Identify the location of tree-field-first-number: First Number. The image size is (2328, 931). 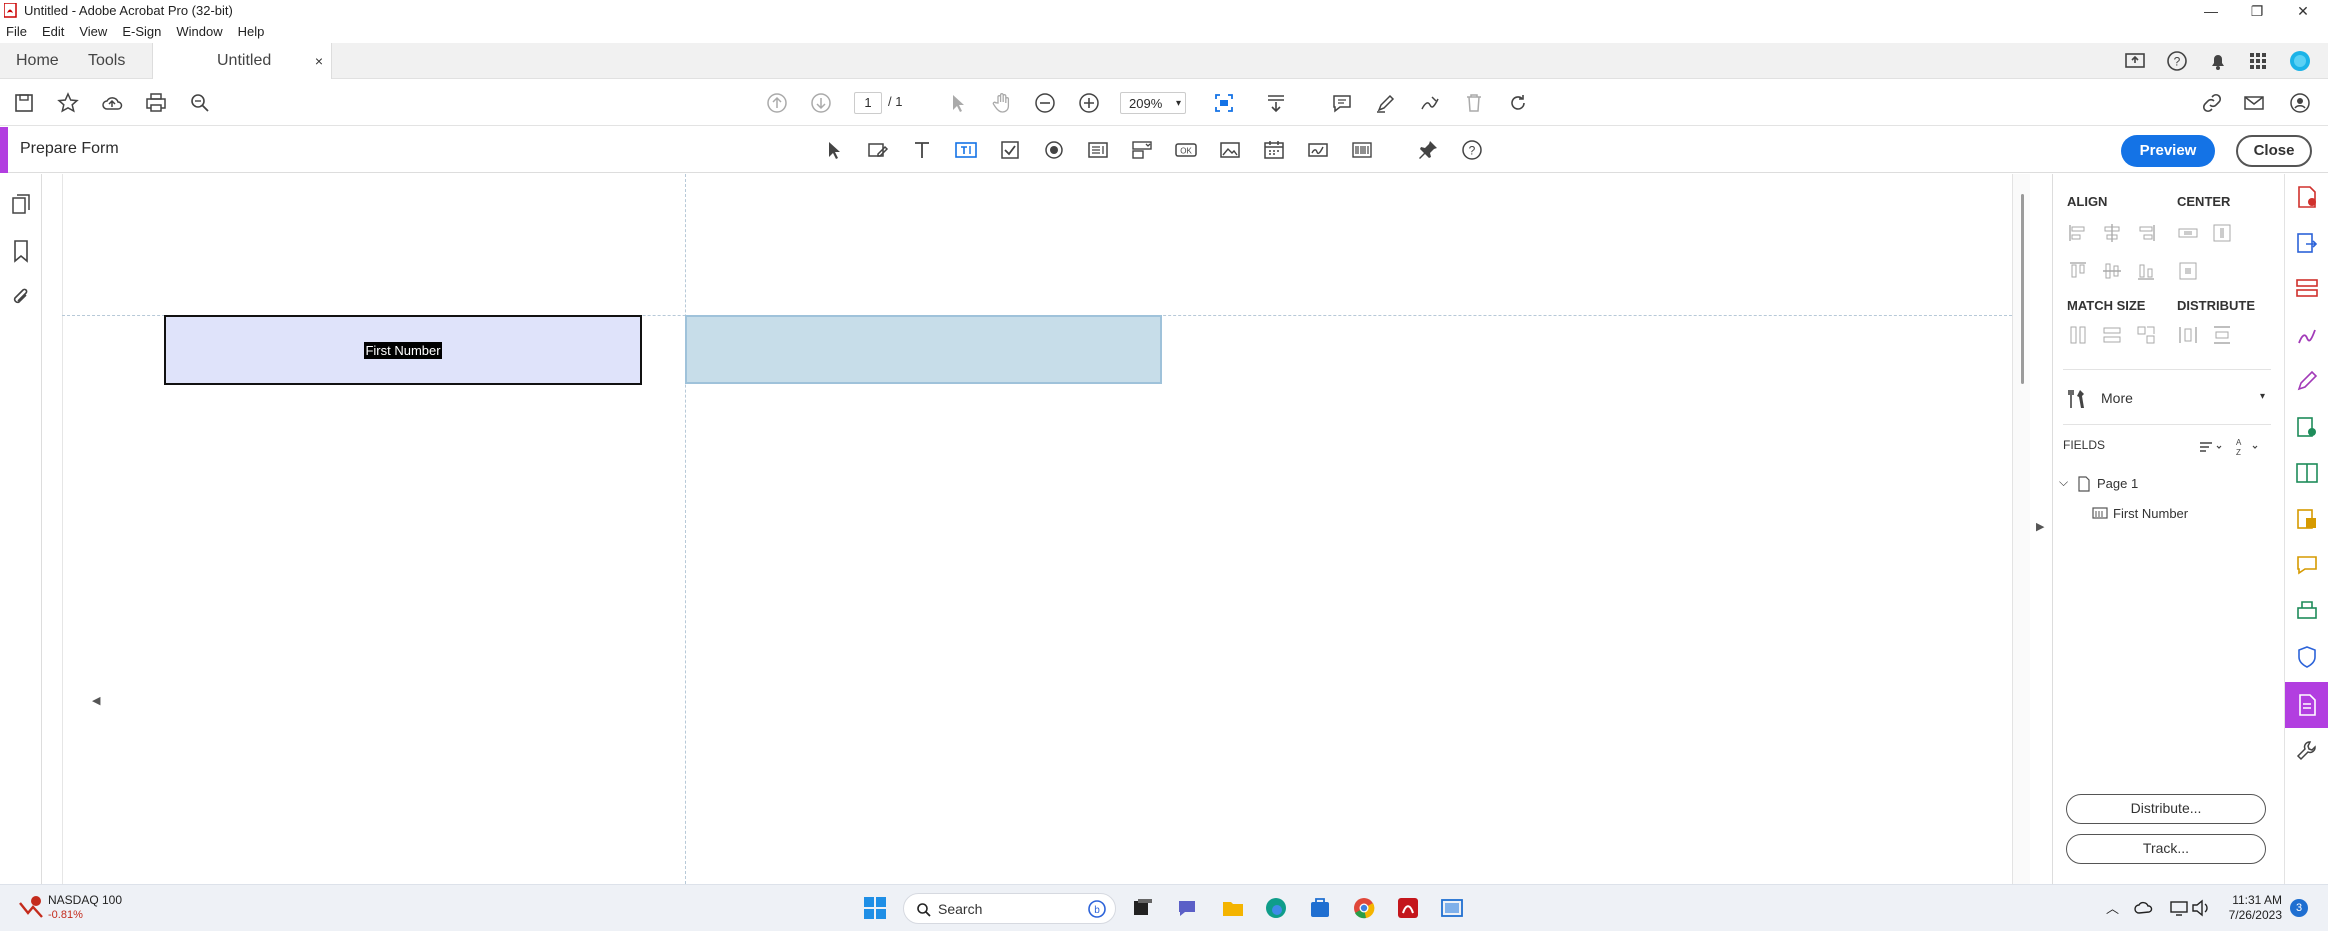
(2150, 513).